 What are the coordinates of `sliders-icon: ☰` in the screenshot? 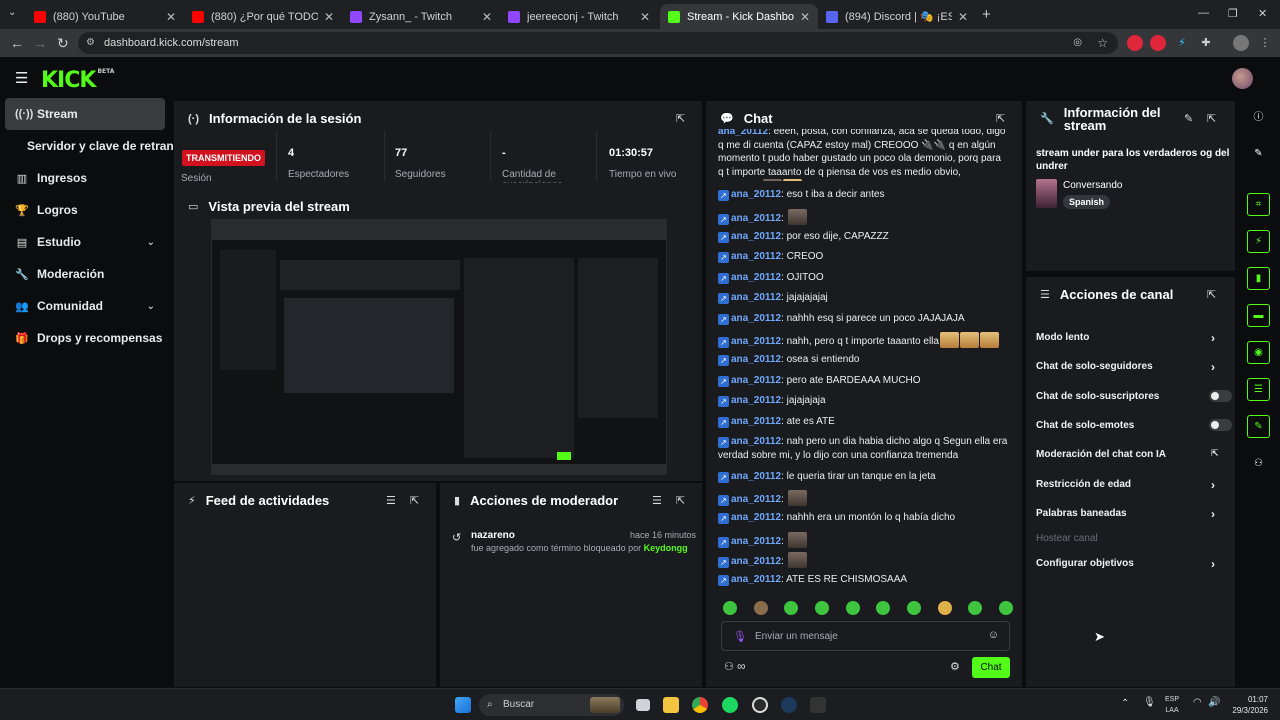 It's located at (1258, 389).